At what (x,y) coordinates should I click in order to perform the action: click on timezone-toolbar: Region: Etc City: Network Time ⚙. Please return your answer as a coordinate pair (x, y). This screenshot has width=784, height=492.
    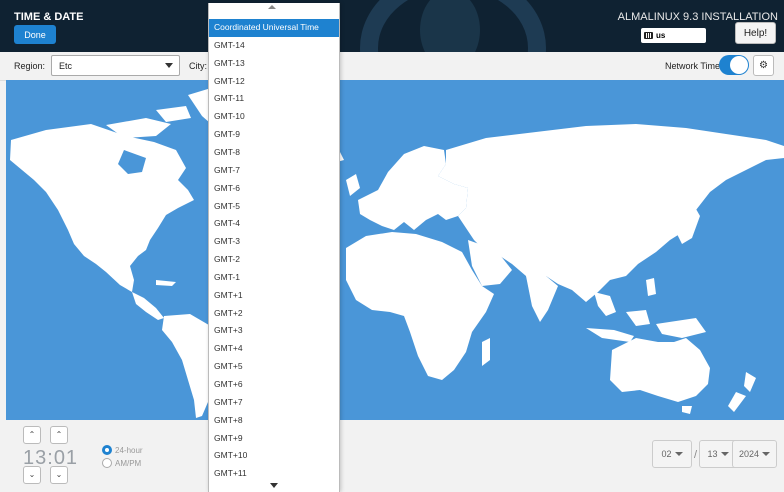
    Looking at the image, I should click on (392, 66).